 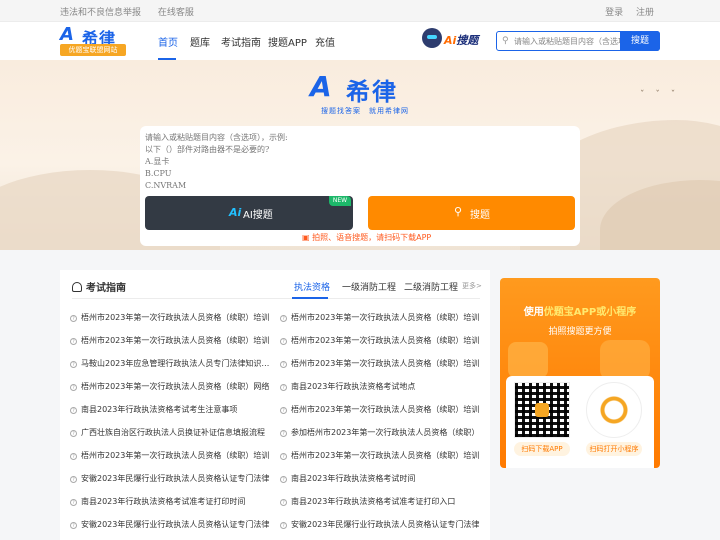 I want to click on app-qr-code, so click(x=542, y=410).